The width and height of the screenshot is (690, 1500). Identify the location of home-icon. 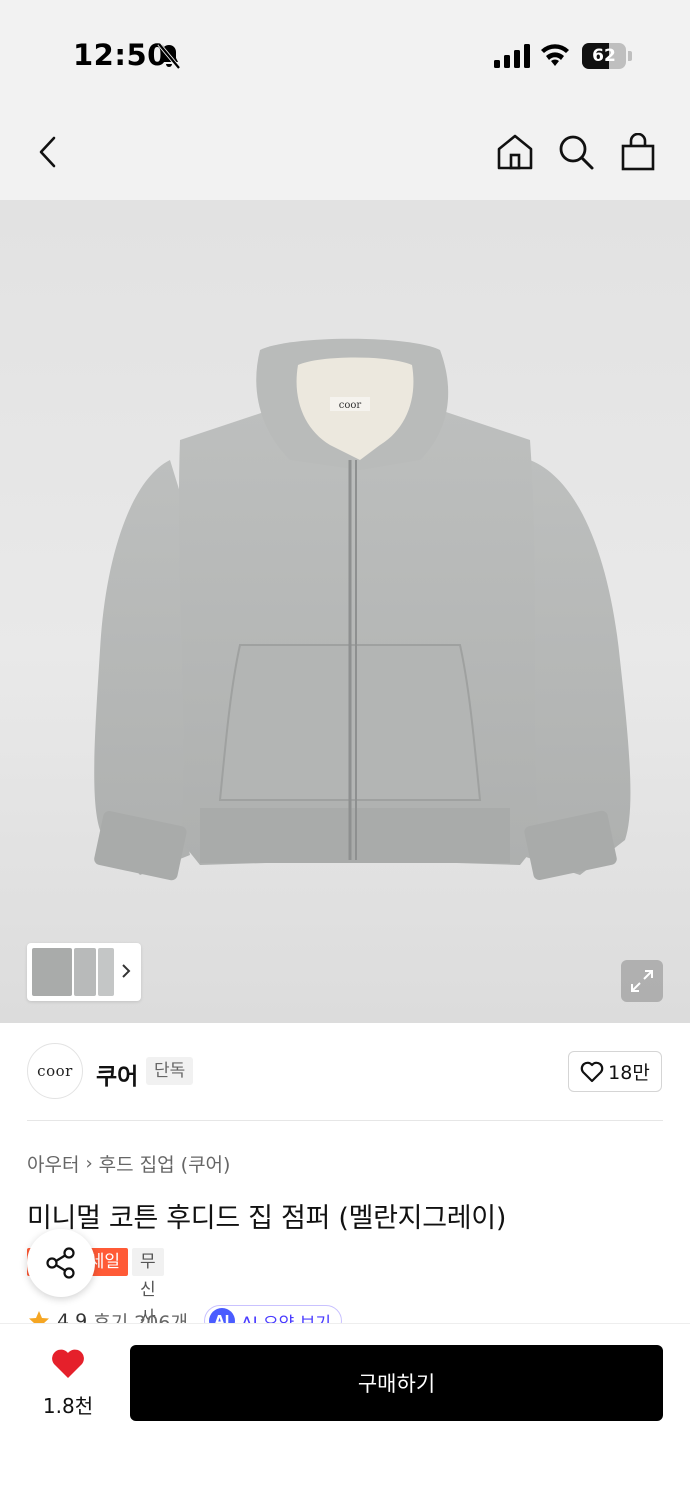
(515, 152).